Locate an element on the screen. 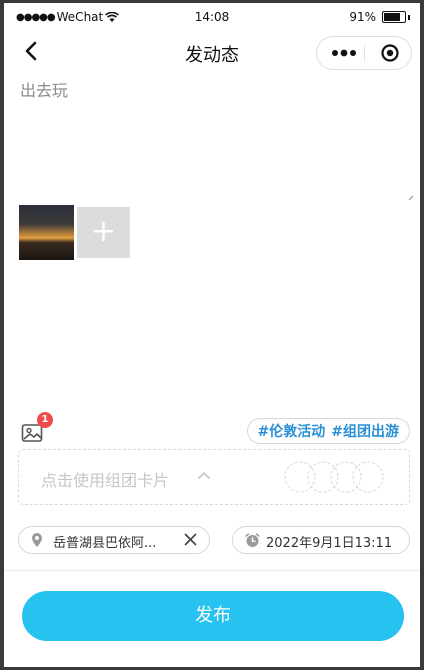 This screenshot has height=670, width=424. team-avatars-placeholder-icon is located at coordinates (334, 477).